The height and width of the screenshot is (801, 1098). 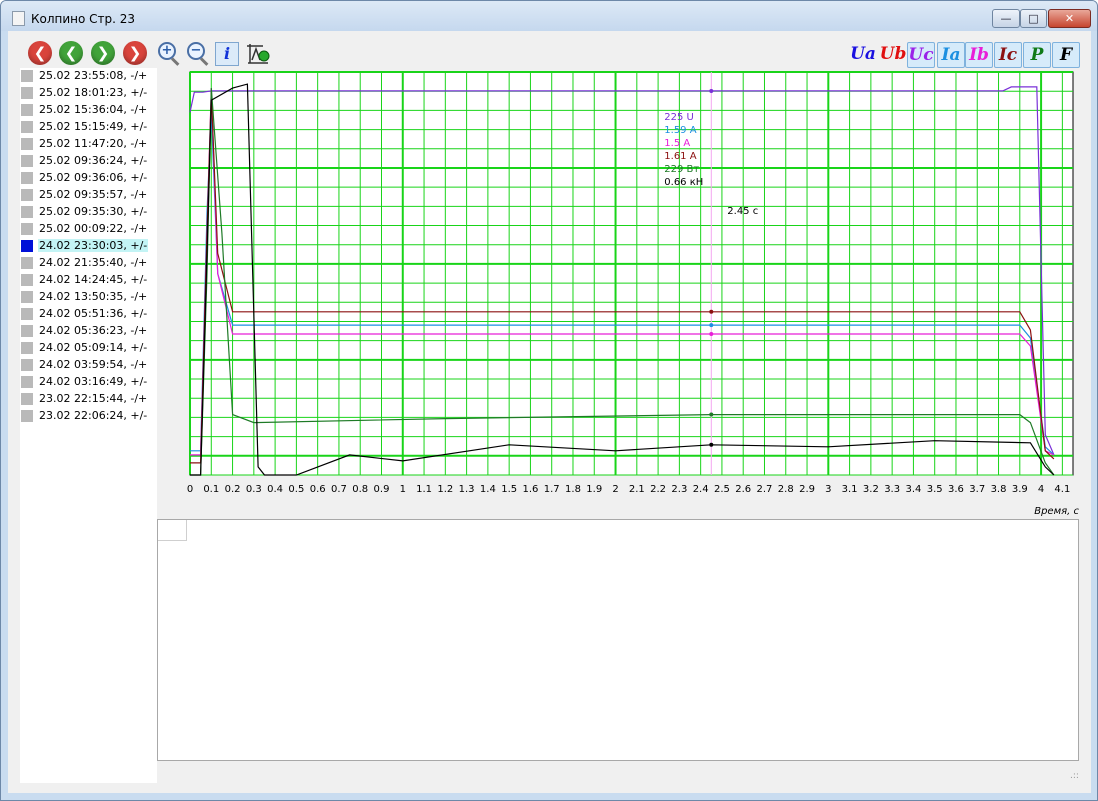 I want to click on list-item: 25.02 09:35:57, -/+, so click(x=88, y=195).